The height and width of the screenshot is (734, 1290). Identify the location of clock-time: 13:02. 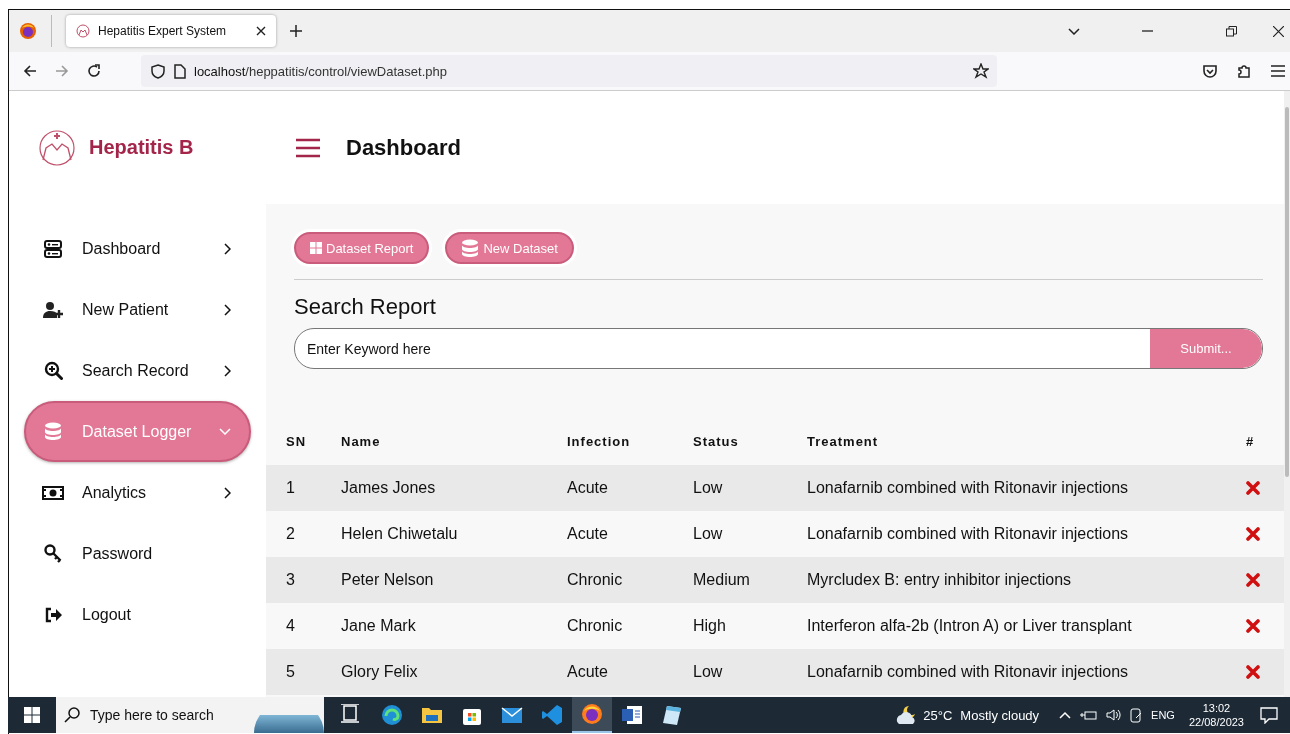
(1216, 708).